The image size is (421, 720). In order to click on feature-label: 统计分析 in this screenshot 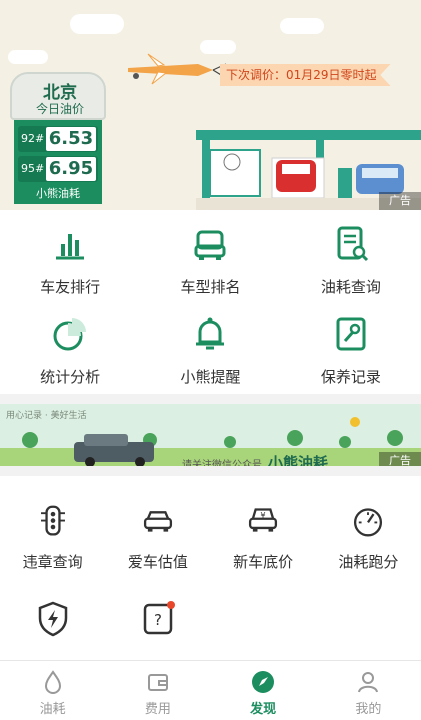, I will do `click(70, 377)`.